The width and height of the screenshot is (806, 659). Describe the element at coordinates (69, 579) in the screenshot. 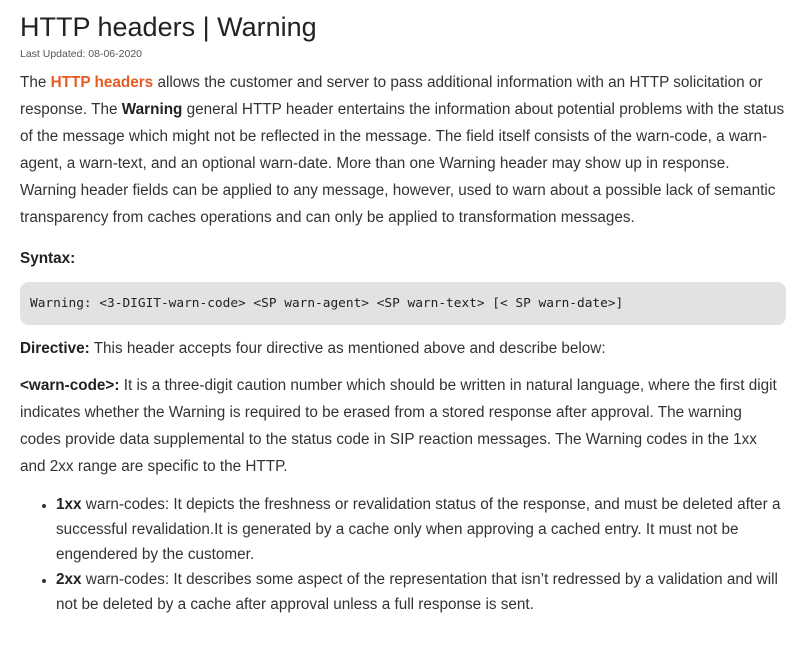

I see `list-item-code: 2xx` at that location.